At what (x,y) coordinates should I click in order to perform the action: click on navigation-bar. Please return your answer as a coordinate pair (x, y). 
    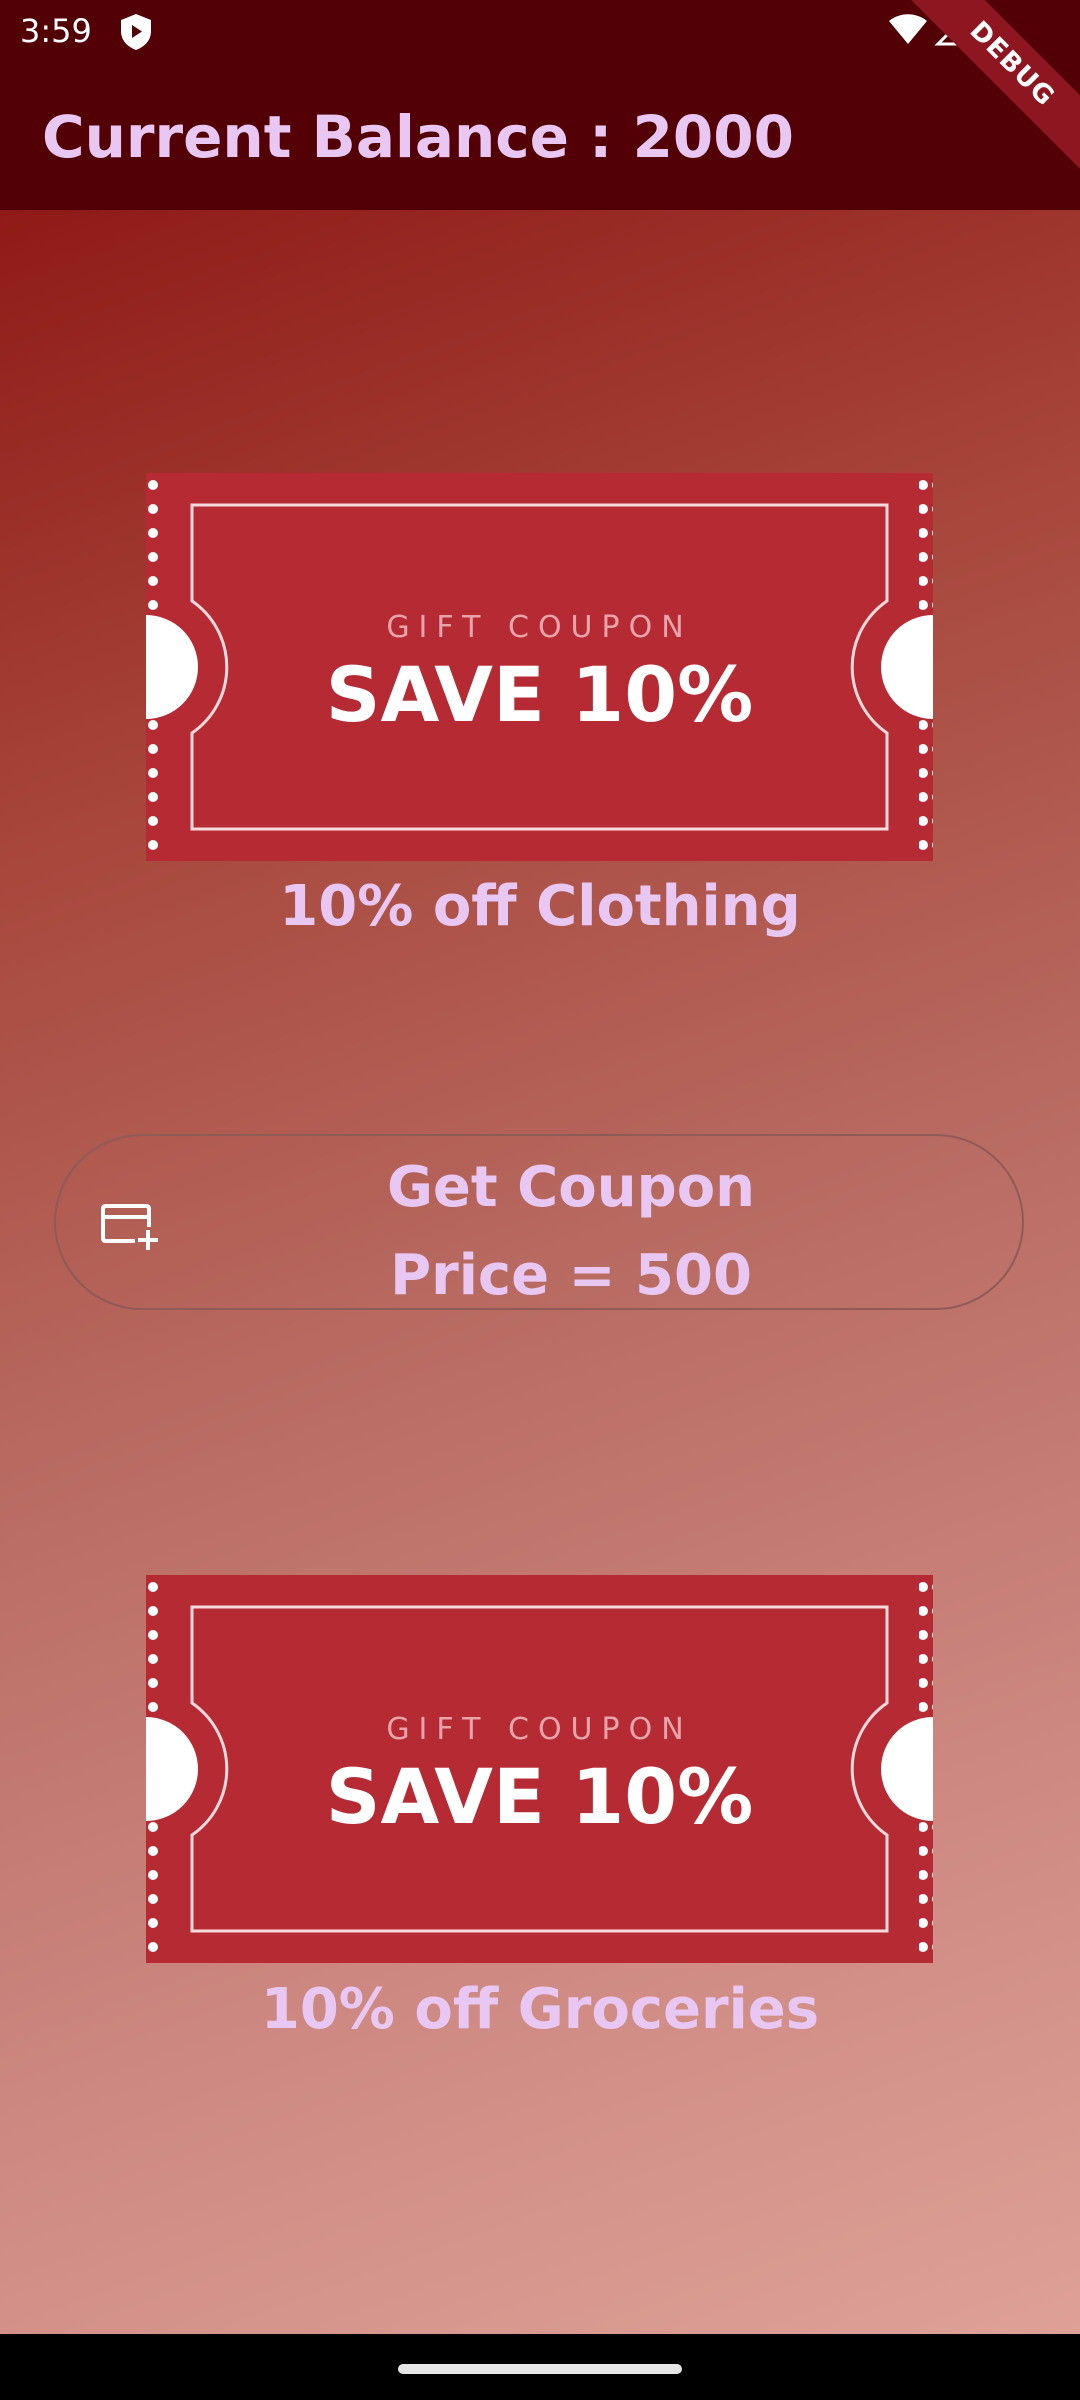
    Looking at the image, I should click on (540, 2367).